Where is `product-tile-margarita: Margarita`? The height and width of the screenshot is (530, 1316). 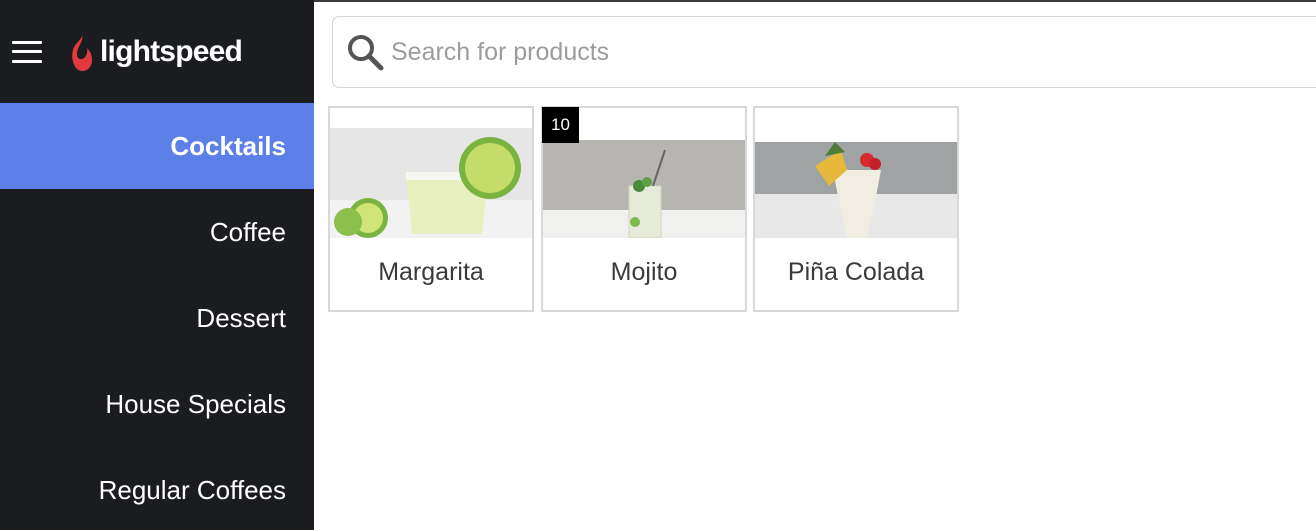
product-tile-margarita: Margarita is located at coordinates (431, 209).